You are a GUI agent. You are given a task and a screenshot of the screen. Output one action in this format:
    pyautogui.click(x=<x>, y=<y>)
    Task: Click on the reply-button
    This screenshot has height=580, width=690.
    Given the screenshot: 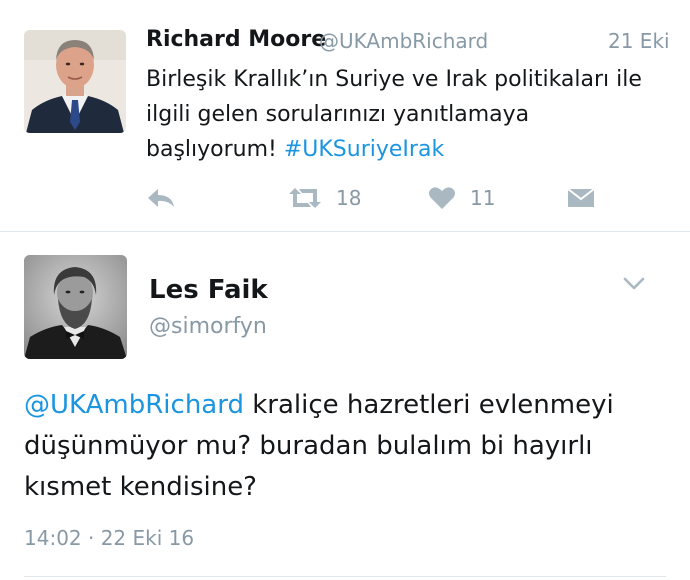 What is the action you would take?
    pyautogui.click(x=161, y=198)
    